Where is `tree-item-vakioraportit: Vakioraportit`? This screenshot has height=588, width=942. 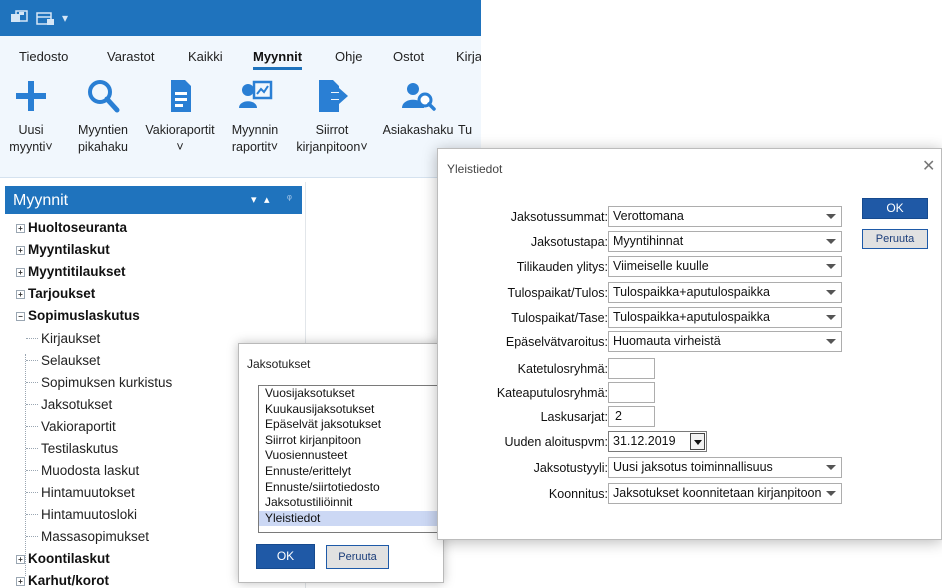 tree-item-vakioraportit: Vakioraportit is located at coordinates (60, 427).